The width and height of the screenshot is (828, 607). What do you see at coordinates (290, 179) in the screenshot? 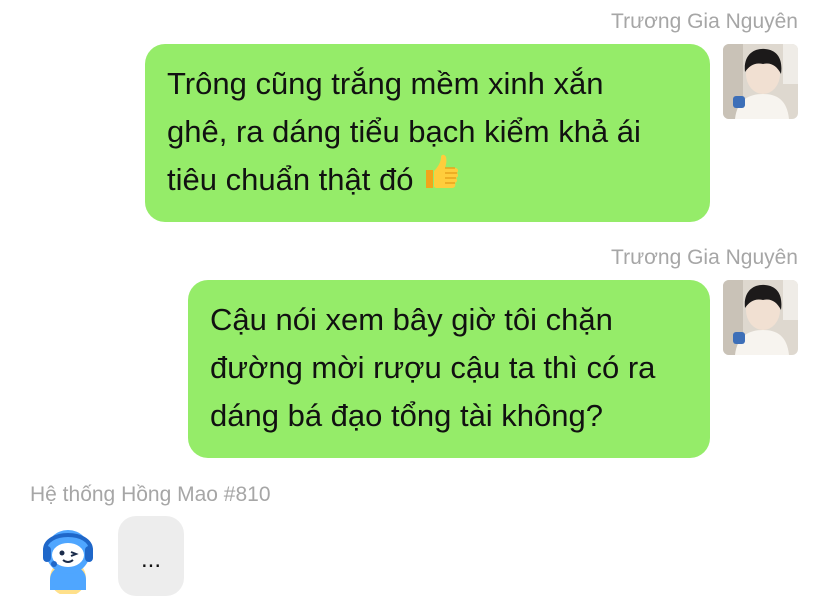
I see `message-line: tiêu chuẩn thật đó` at bounding box center [290, 179].